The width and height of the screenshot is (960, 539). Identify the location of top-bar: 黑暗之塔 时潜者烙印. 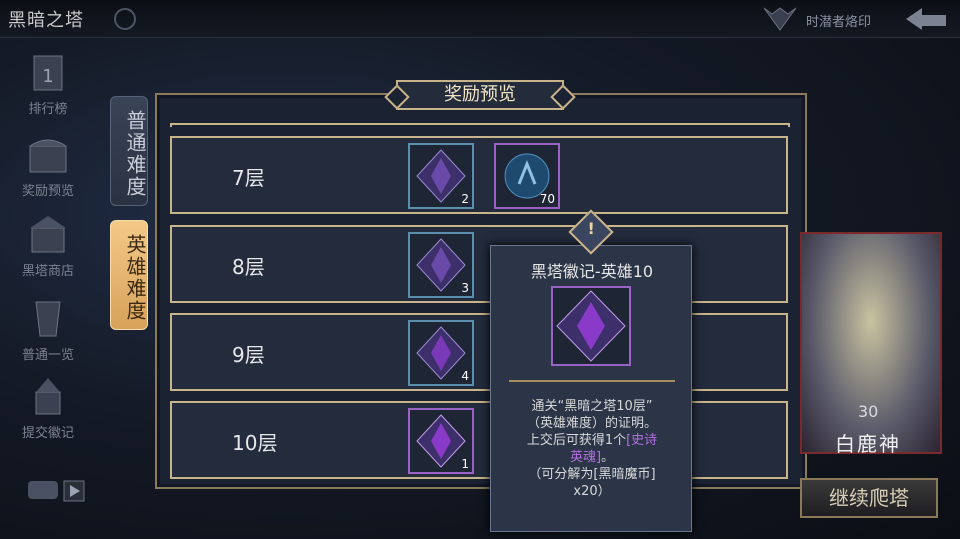
(480, 19).